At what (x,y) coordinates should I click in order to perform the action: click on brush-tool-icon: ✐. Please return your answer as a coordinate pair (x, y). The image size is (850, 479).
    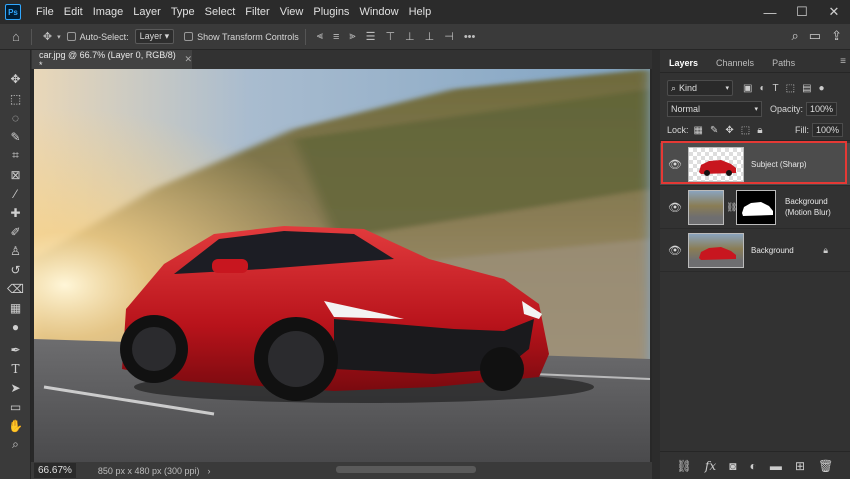
    Looking at the image, I should click on (15, 231).